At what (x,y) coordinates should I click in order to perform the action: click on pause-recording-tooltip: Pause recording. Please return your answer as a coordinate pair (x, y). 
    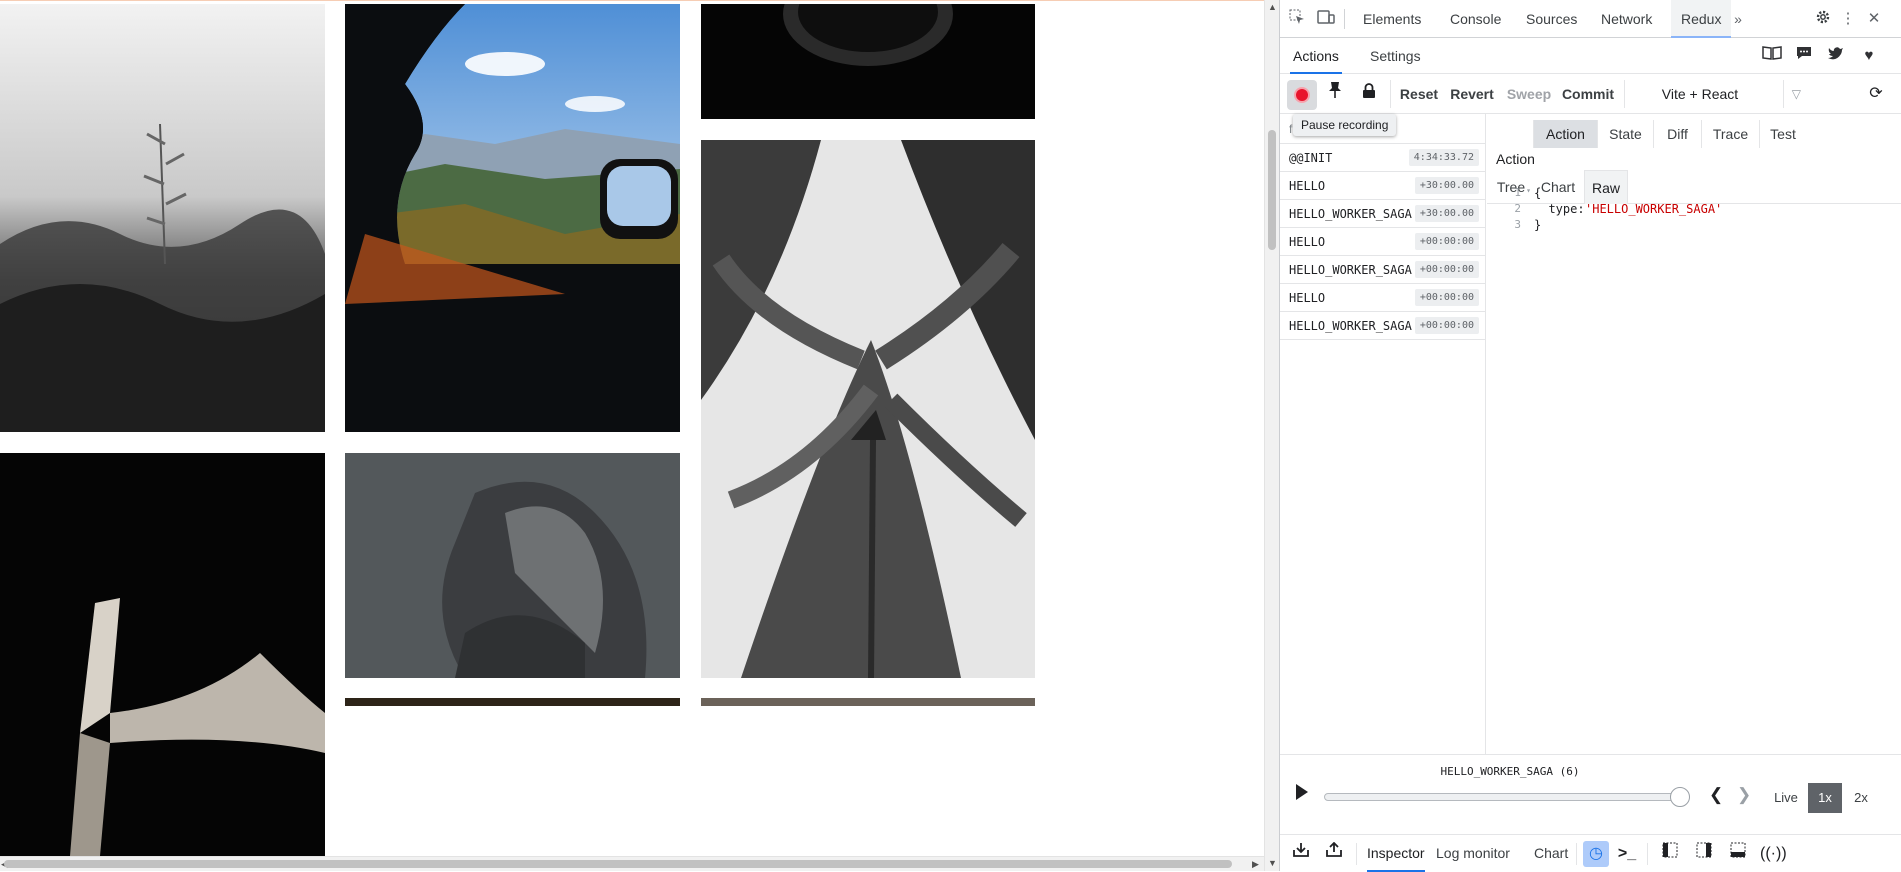
    Looking at the image, I should click on (1345, 125).